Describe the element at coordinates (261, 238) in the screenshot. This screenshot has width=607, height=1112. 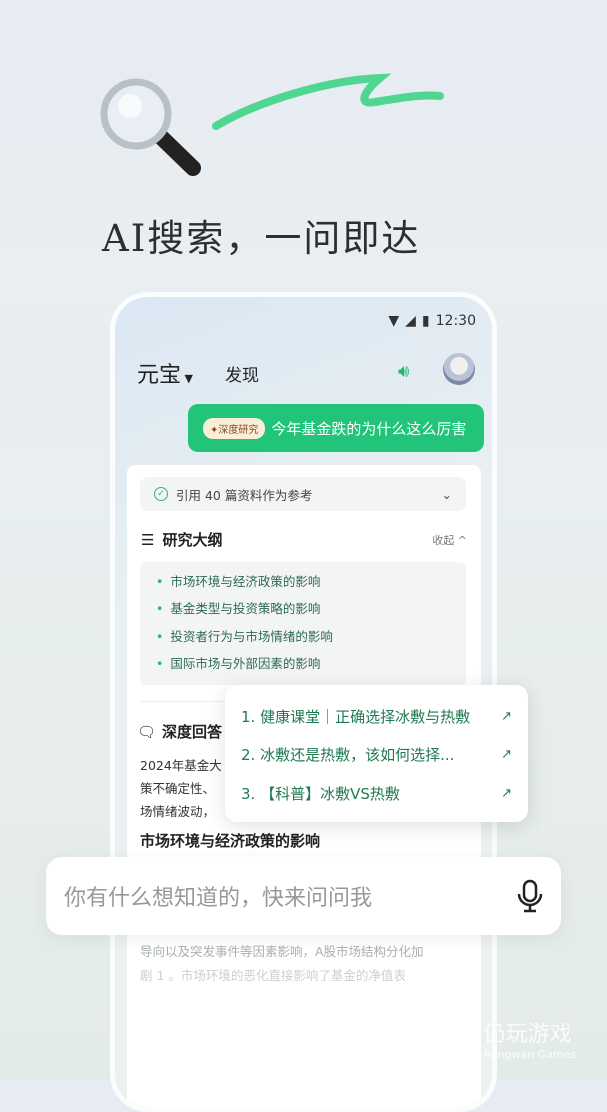
I see `headline: AI搜索，一问即达` at that location.